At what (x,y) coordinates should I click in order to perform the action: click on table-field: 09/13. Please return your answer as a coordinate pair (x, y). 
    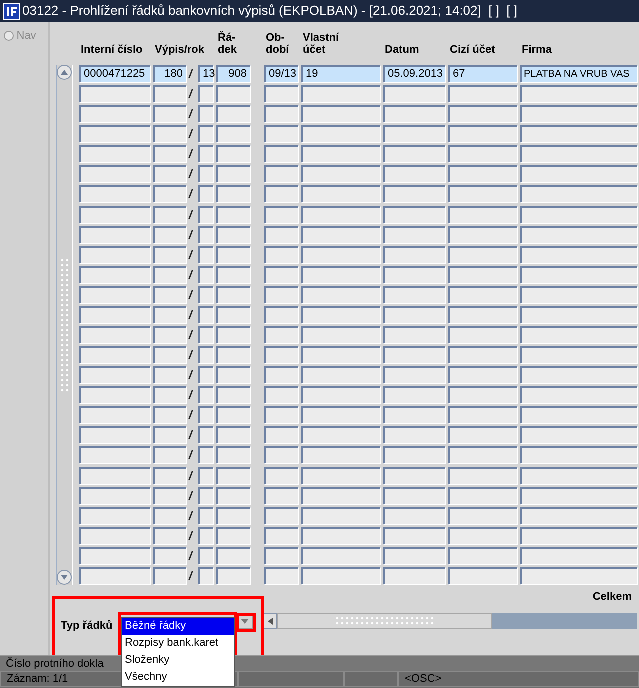
    Looking at the image, I should click on (281, 74).